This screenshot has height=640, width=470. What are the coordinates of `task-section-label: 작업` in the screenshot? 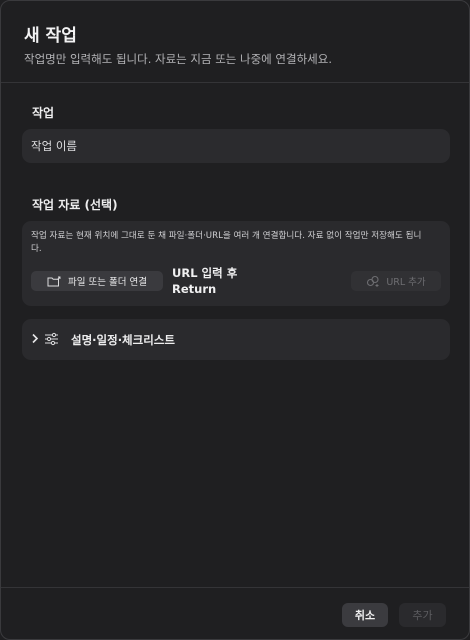 It's located at (43, 113).